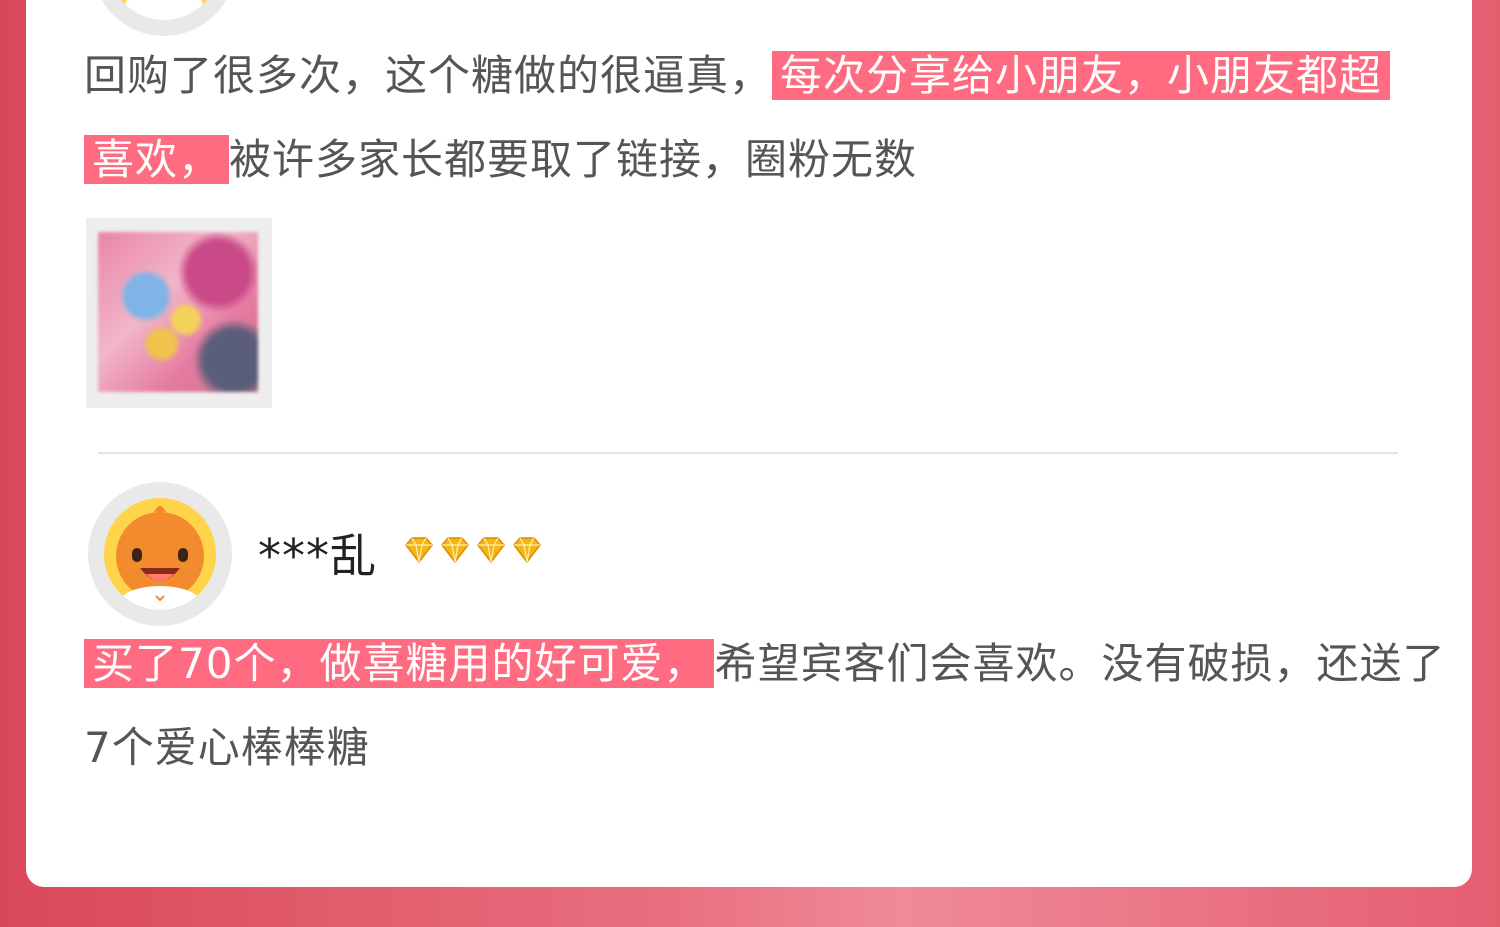 The image size is (1500, 927). I want to click on review-highlight: 买了70个，做喜糖用的好可爱，, so click(399, 663).